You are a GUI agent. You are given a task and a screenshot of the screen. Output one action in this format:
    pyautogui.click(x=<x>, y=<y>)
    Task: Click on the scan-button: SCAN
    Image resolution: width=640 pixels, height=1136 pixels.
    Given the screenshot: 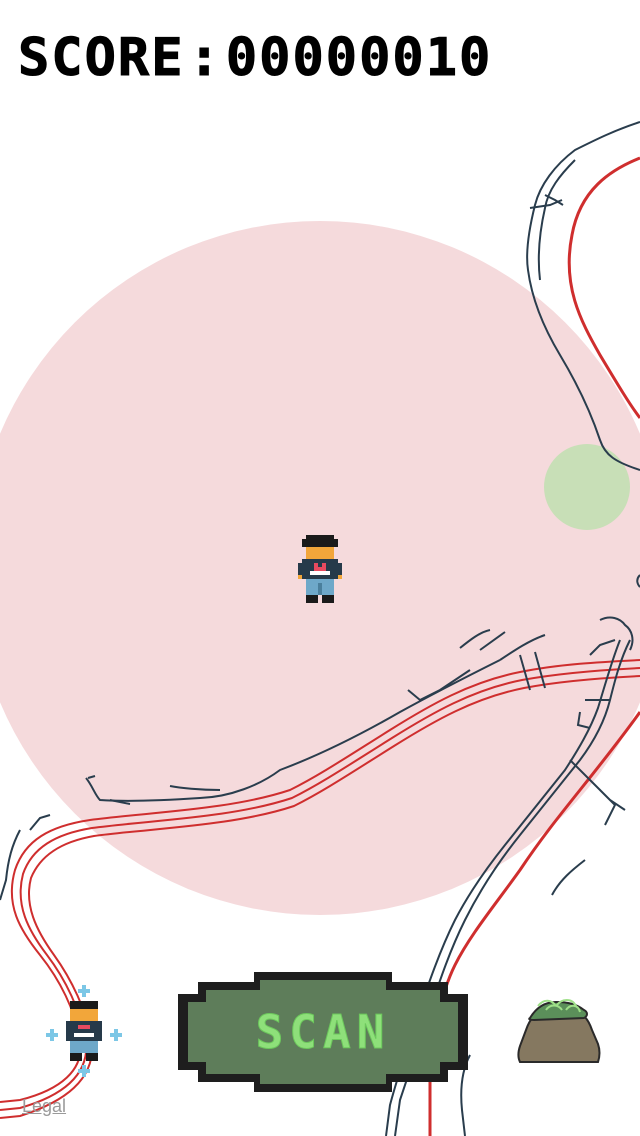 What is the action you would take?
    pyautogui.click(x=323, y=1032)
    